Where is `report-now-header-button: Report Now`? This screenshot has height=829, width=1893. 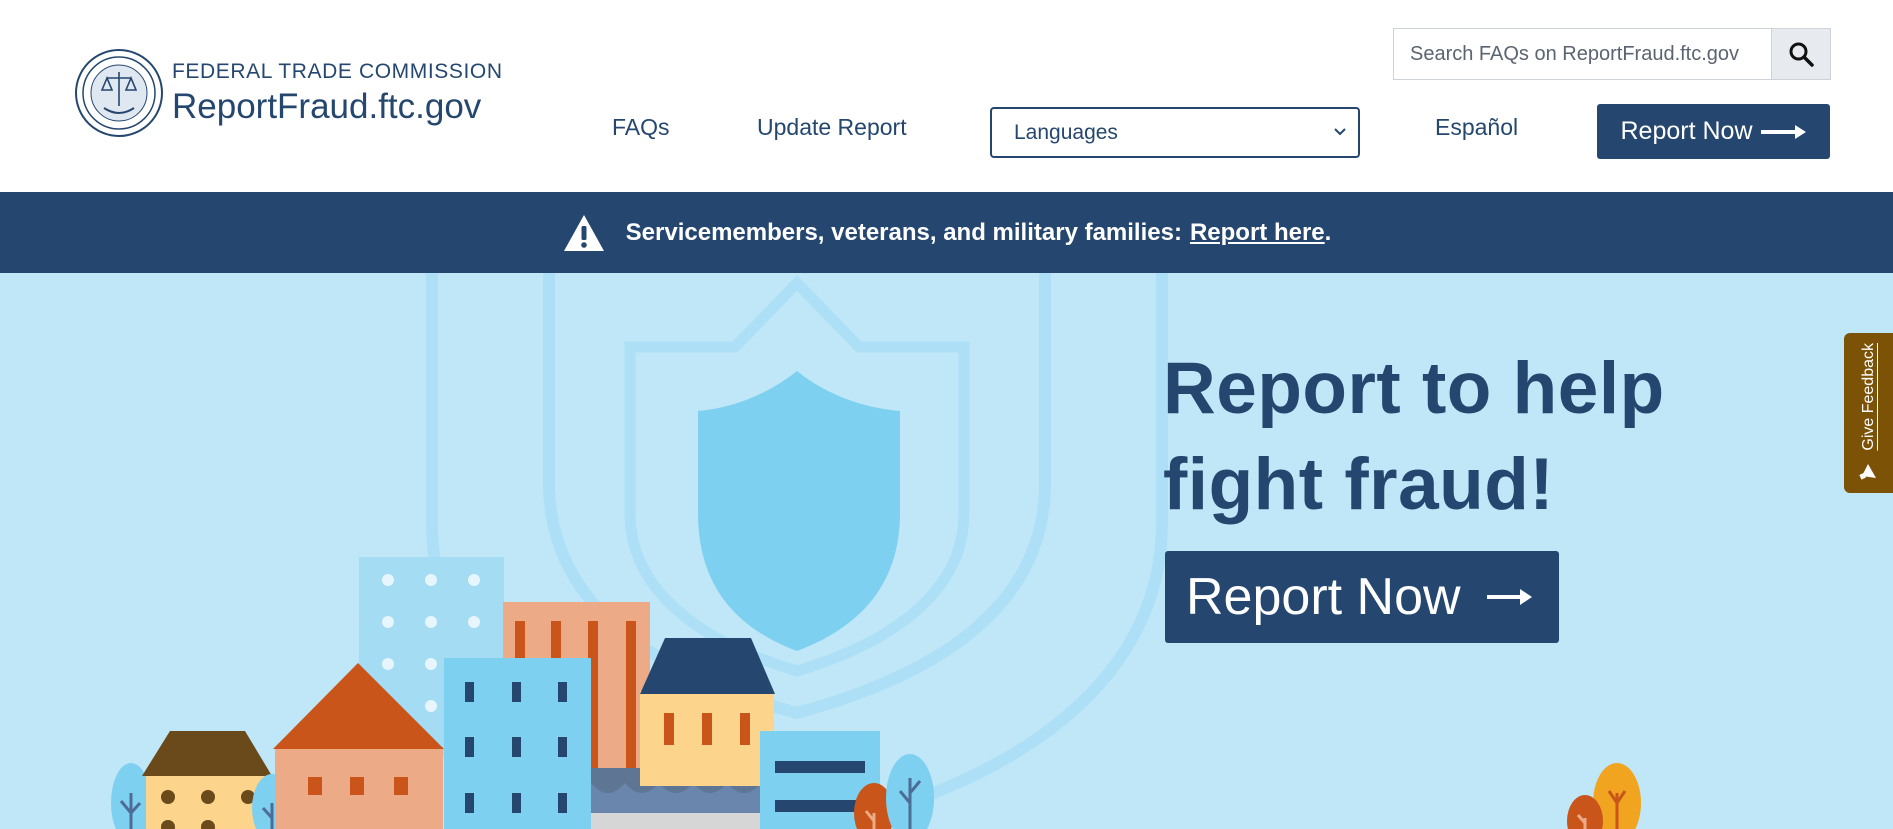
report-now-header-button: Report Now is located at coordinates (1713, 131).